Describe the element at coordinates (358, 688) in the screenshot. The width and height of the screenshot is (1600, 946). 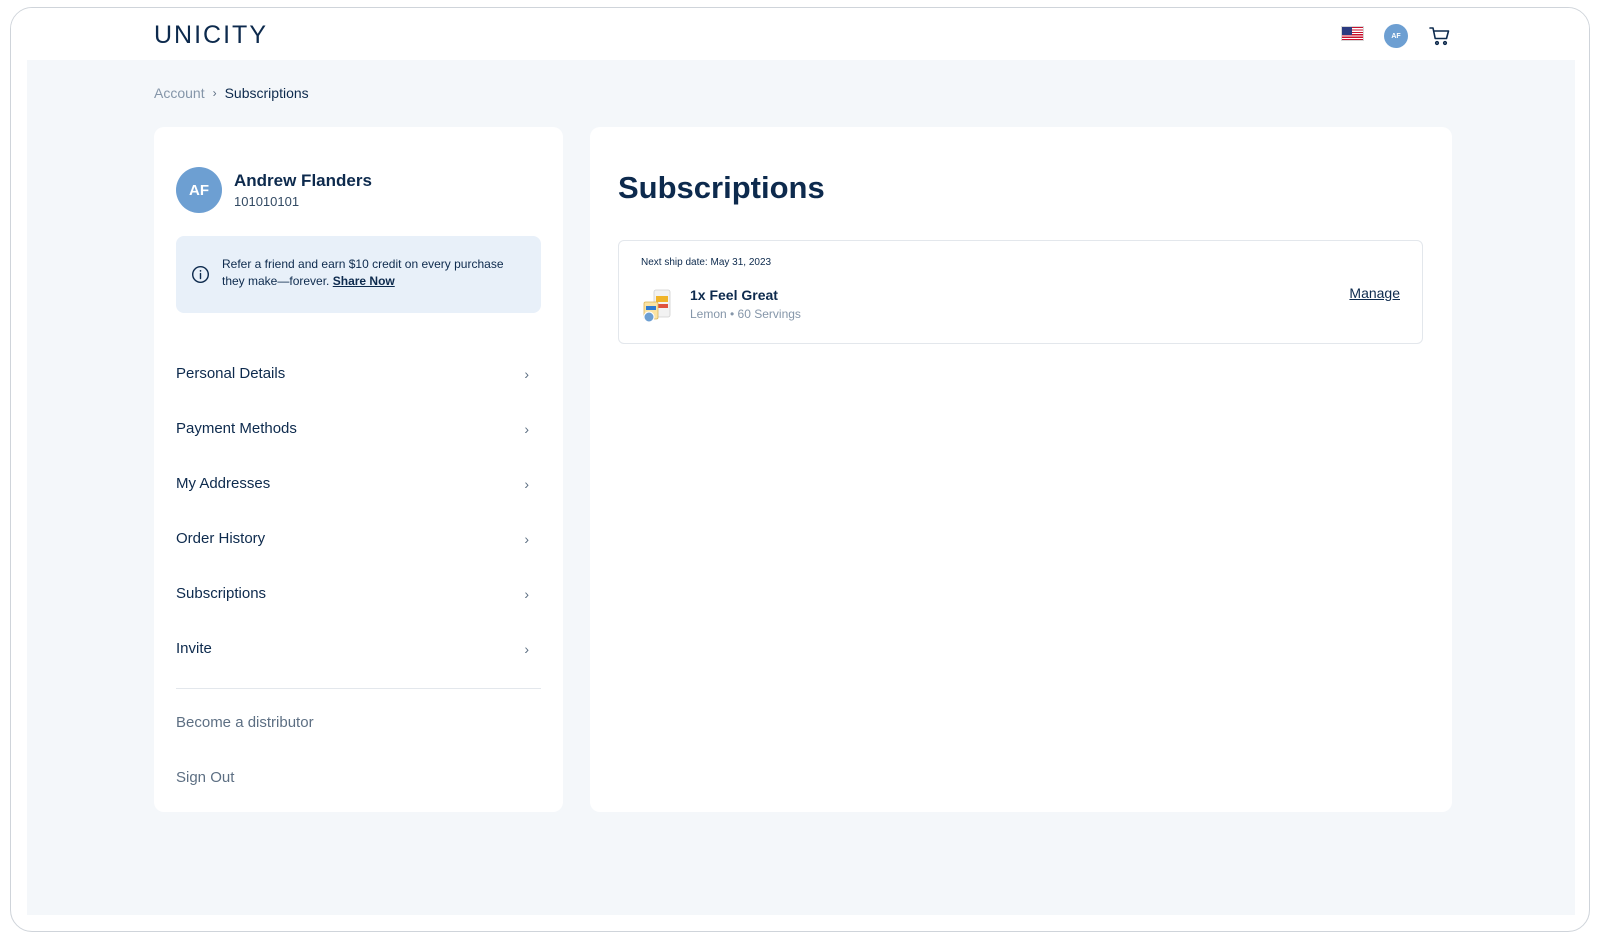
I see `nav-divider` at that location.